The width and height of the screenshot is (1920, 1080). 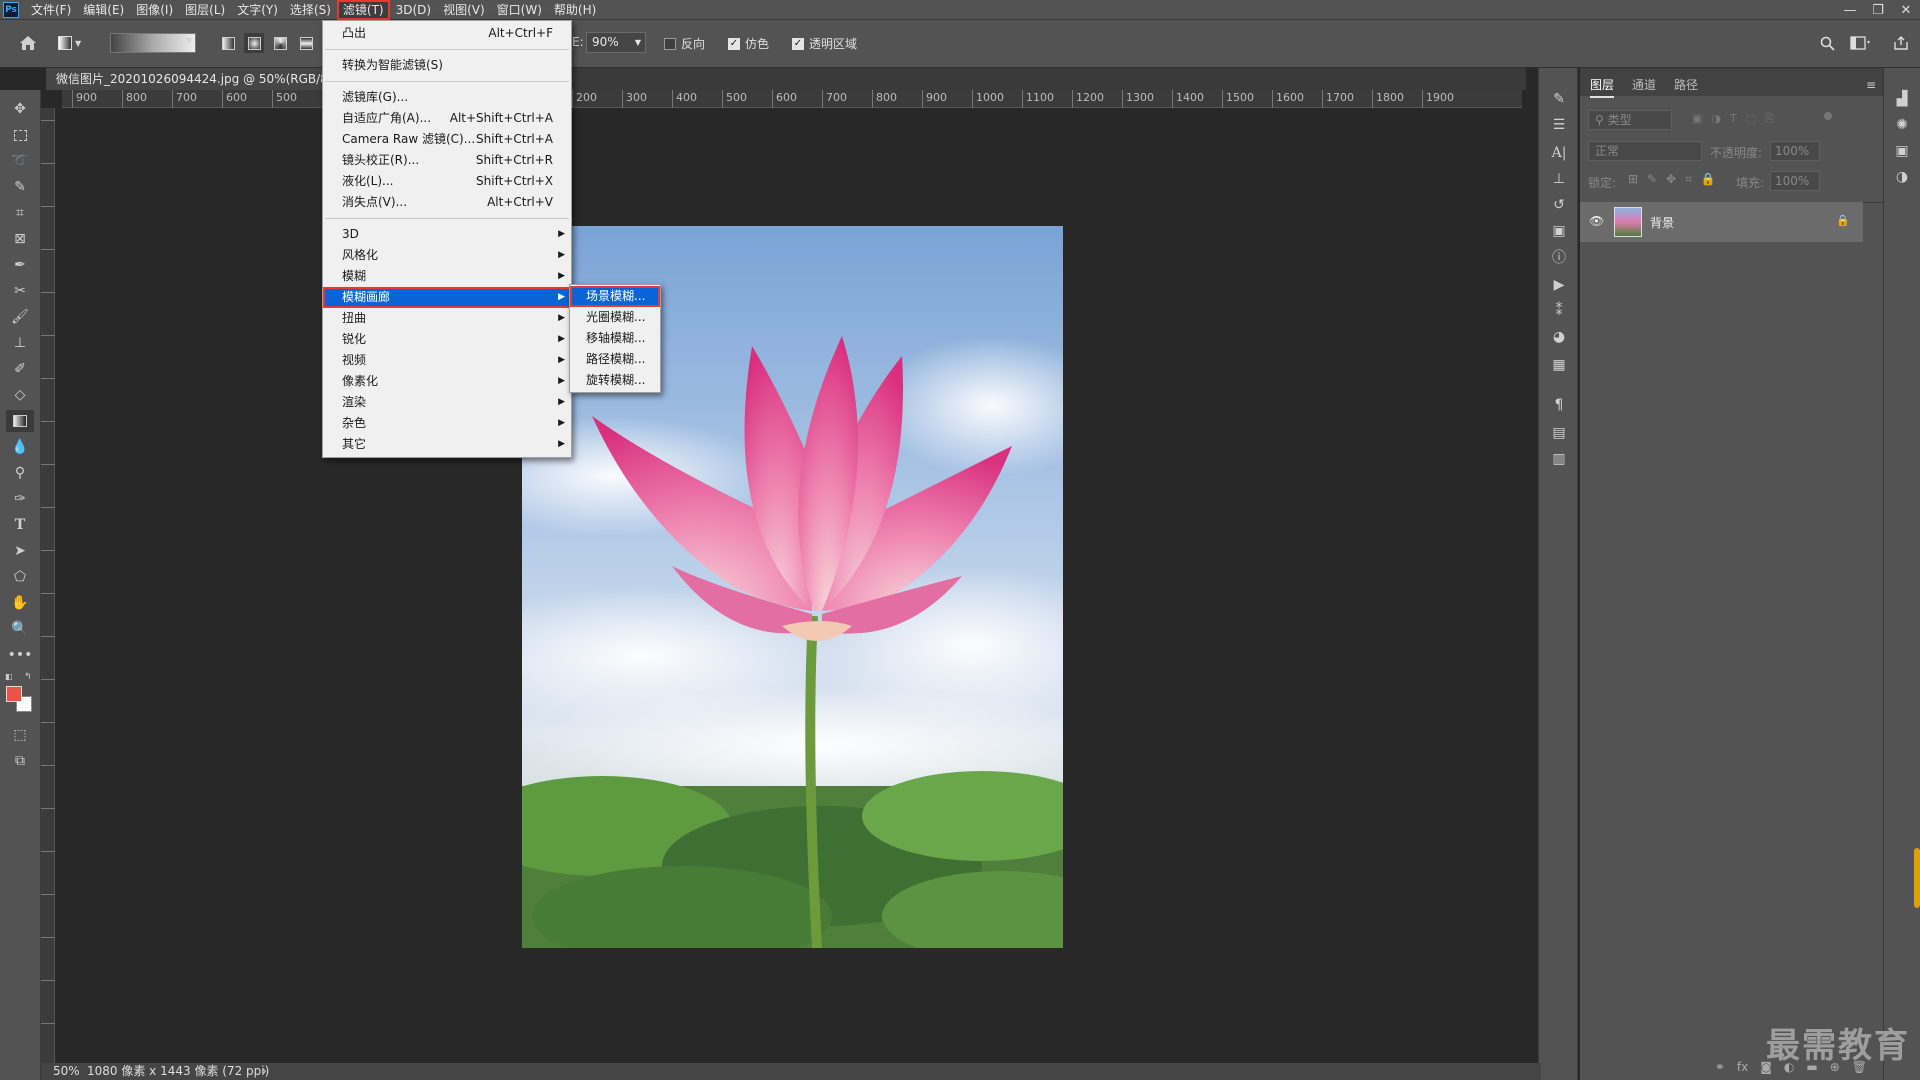 What do you see at coordinates (20, 291) in the screenshot?
I see `healing-brush-icon: ✂` at bounding box center [20, 291].